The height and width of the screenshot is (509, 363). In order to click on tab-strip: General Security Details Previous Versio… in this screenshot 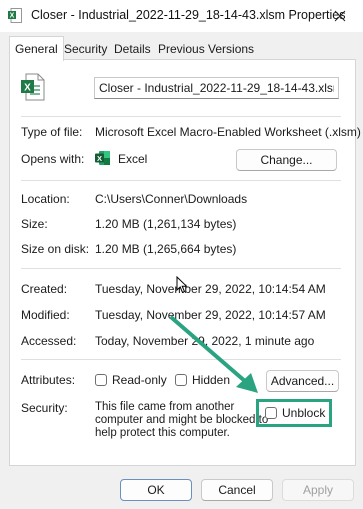, I will do `click(181, 47)`.